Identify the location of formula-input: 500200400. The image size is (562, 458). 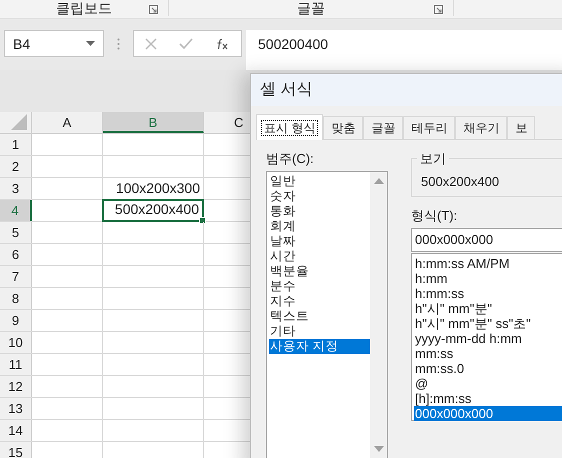
(404, 50).